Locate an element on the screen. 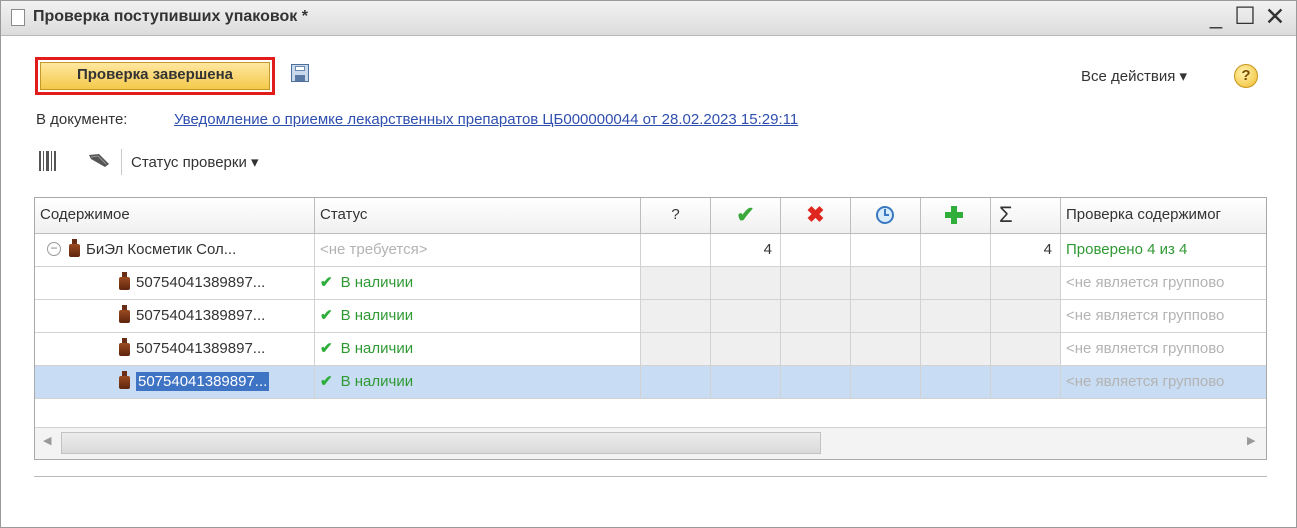 The height and width of the screenshot is (528, 1297). collapse-icon: − is located at coordinates (54, 249).